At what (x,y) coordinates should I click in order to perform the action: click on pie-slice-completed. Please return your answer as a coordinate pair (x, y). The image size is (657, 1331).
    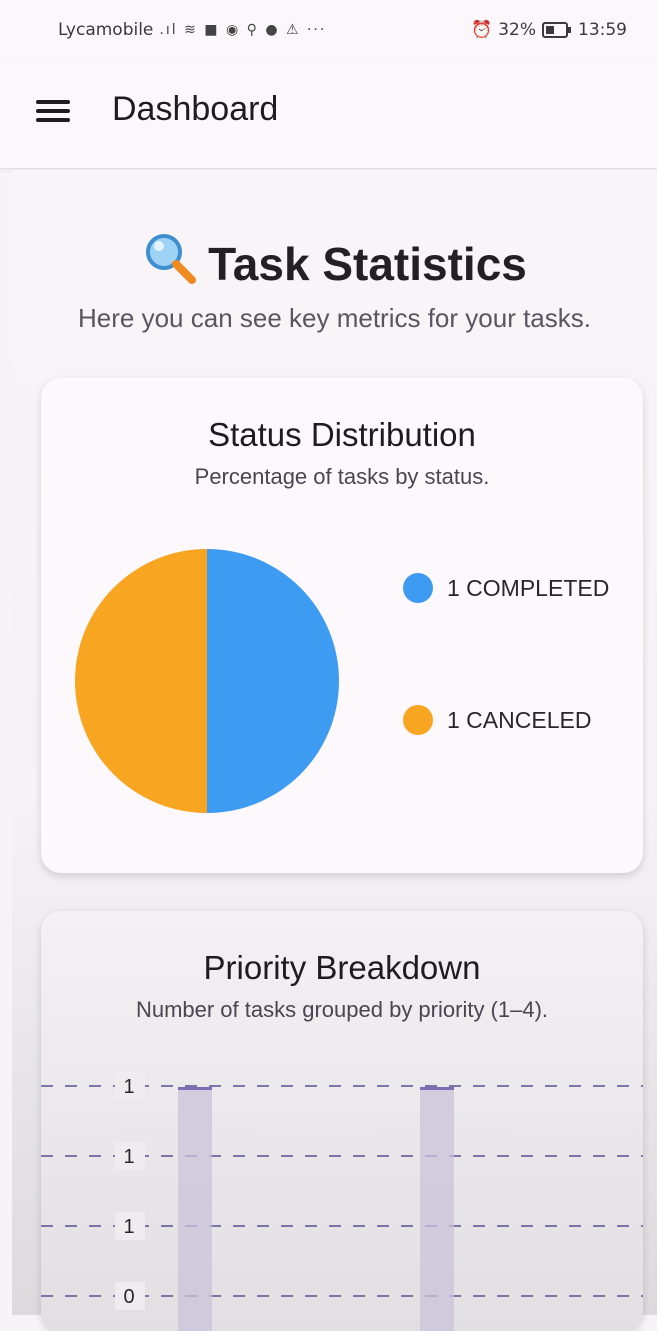
    Looking at the image, I should click on (273, 681).